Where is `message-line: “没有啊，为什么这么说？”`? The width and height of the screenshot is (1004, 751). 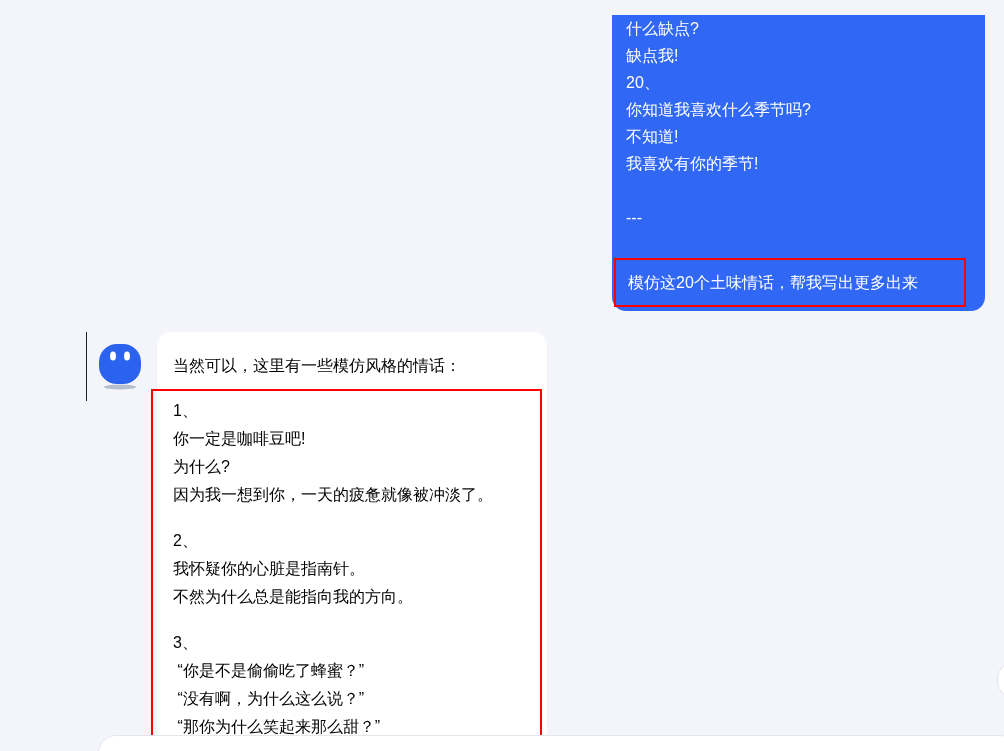 message-line: “没有啊，为什么这么说？” is located at coordinates (271, 699).